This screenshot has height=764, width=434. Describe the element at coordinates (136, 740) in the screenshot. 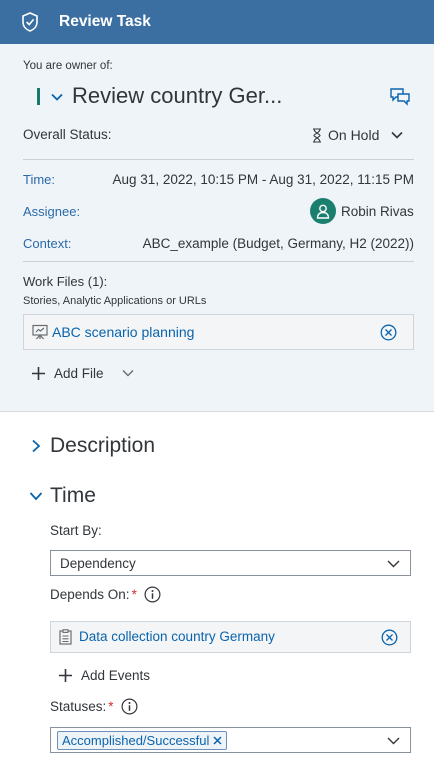

I see `status-token-label: Accomplished/Successful` at that location.